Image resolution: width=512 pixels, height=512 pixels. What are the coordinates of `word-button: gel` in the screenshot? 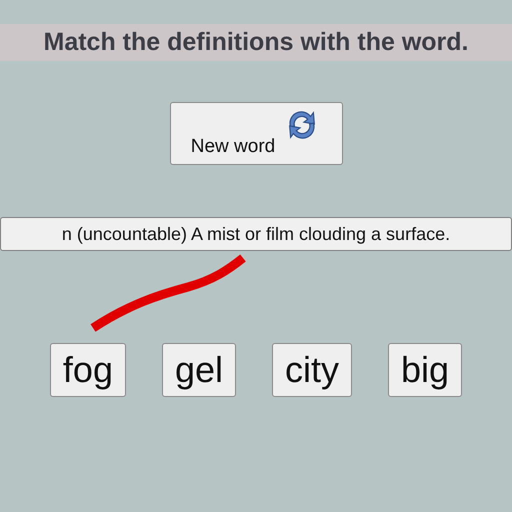 It's located at (199, 370).